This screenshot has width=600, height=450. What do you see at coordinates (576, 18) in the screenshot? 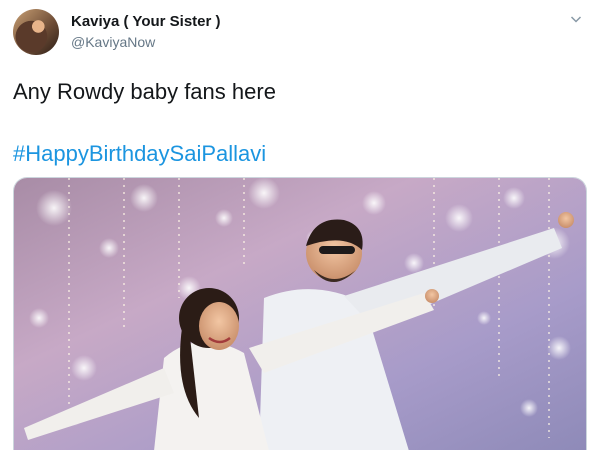
I see `chevron-down-icon` at bounding box center [576, 18].